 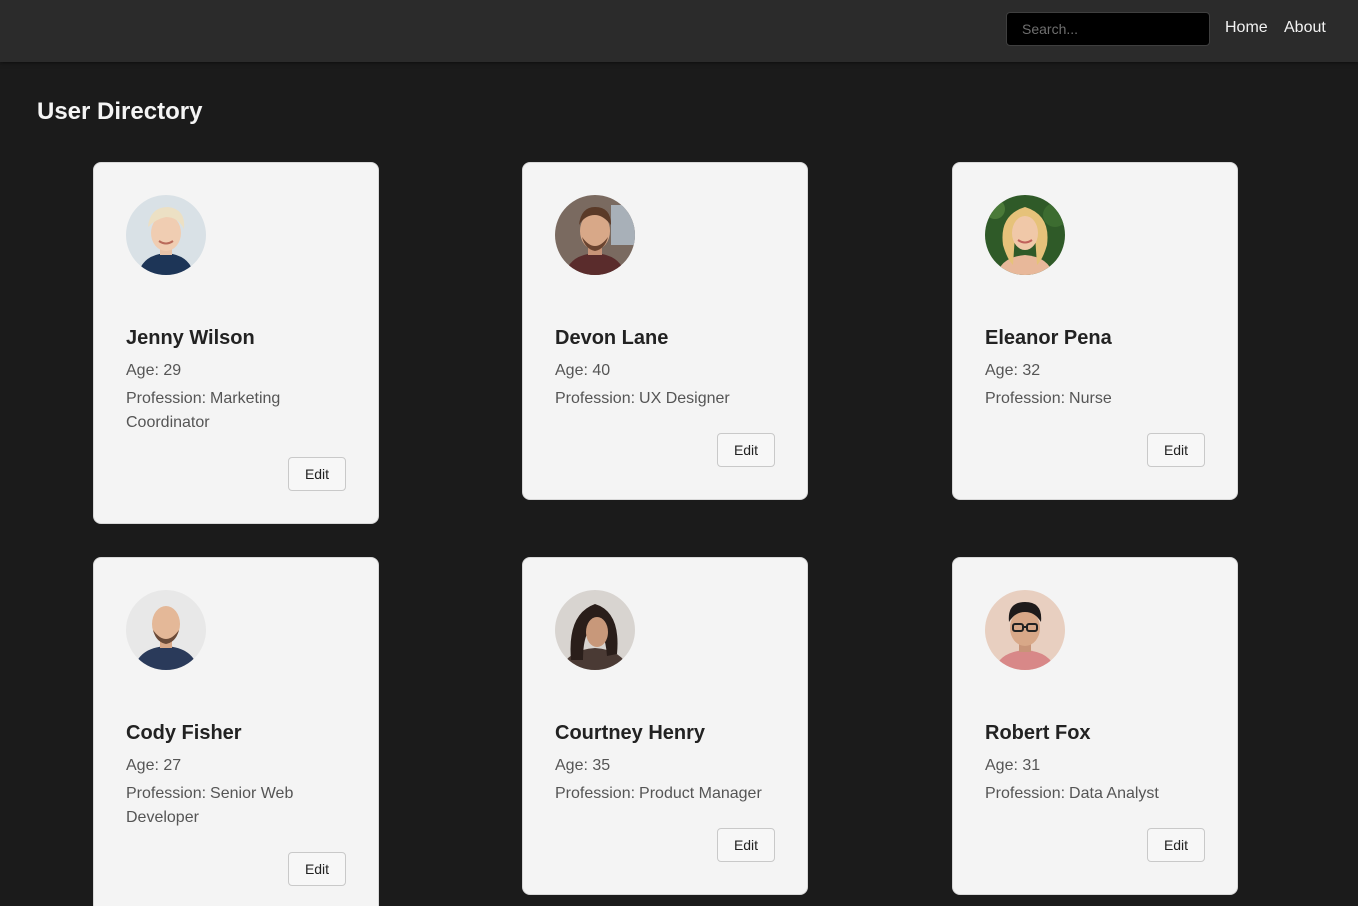 I want to click on user-name: Courtney Henry, so click(x=630, y=733).